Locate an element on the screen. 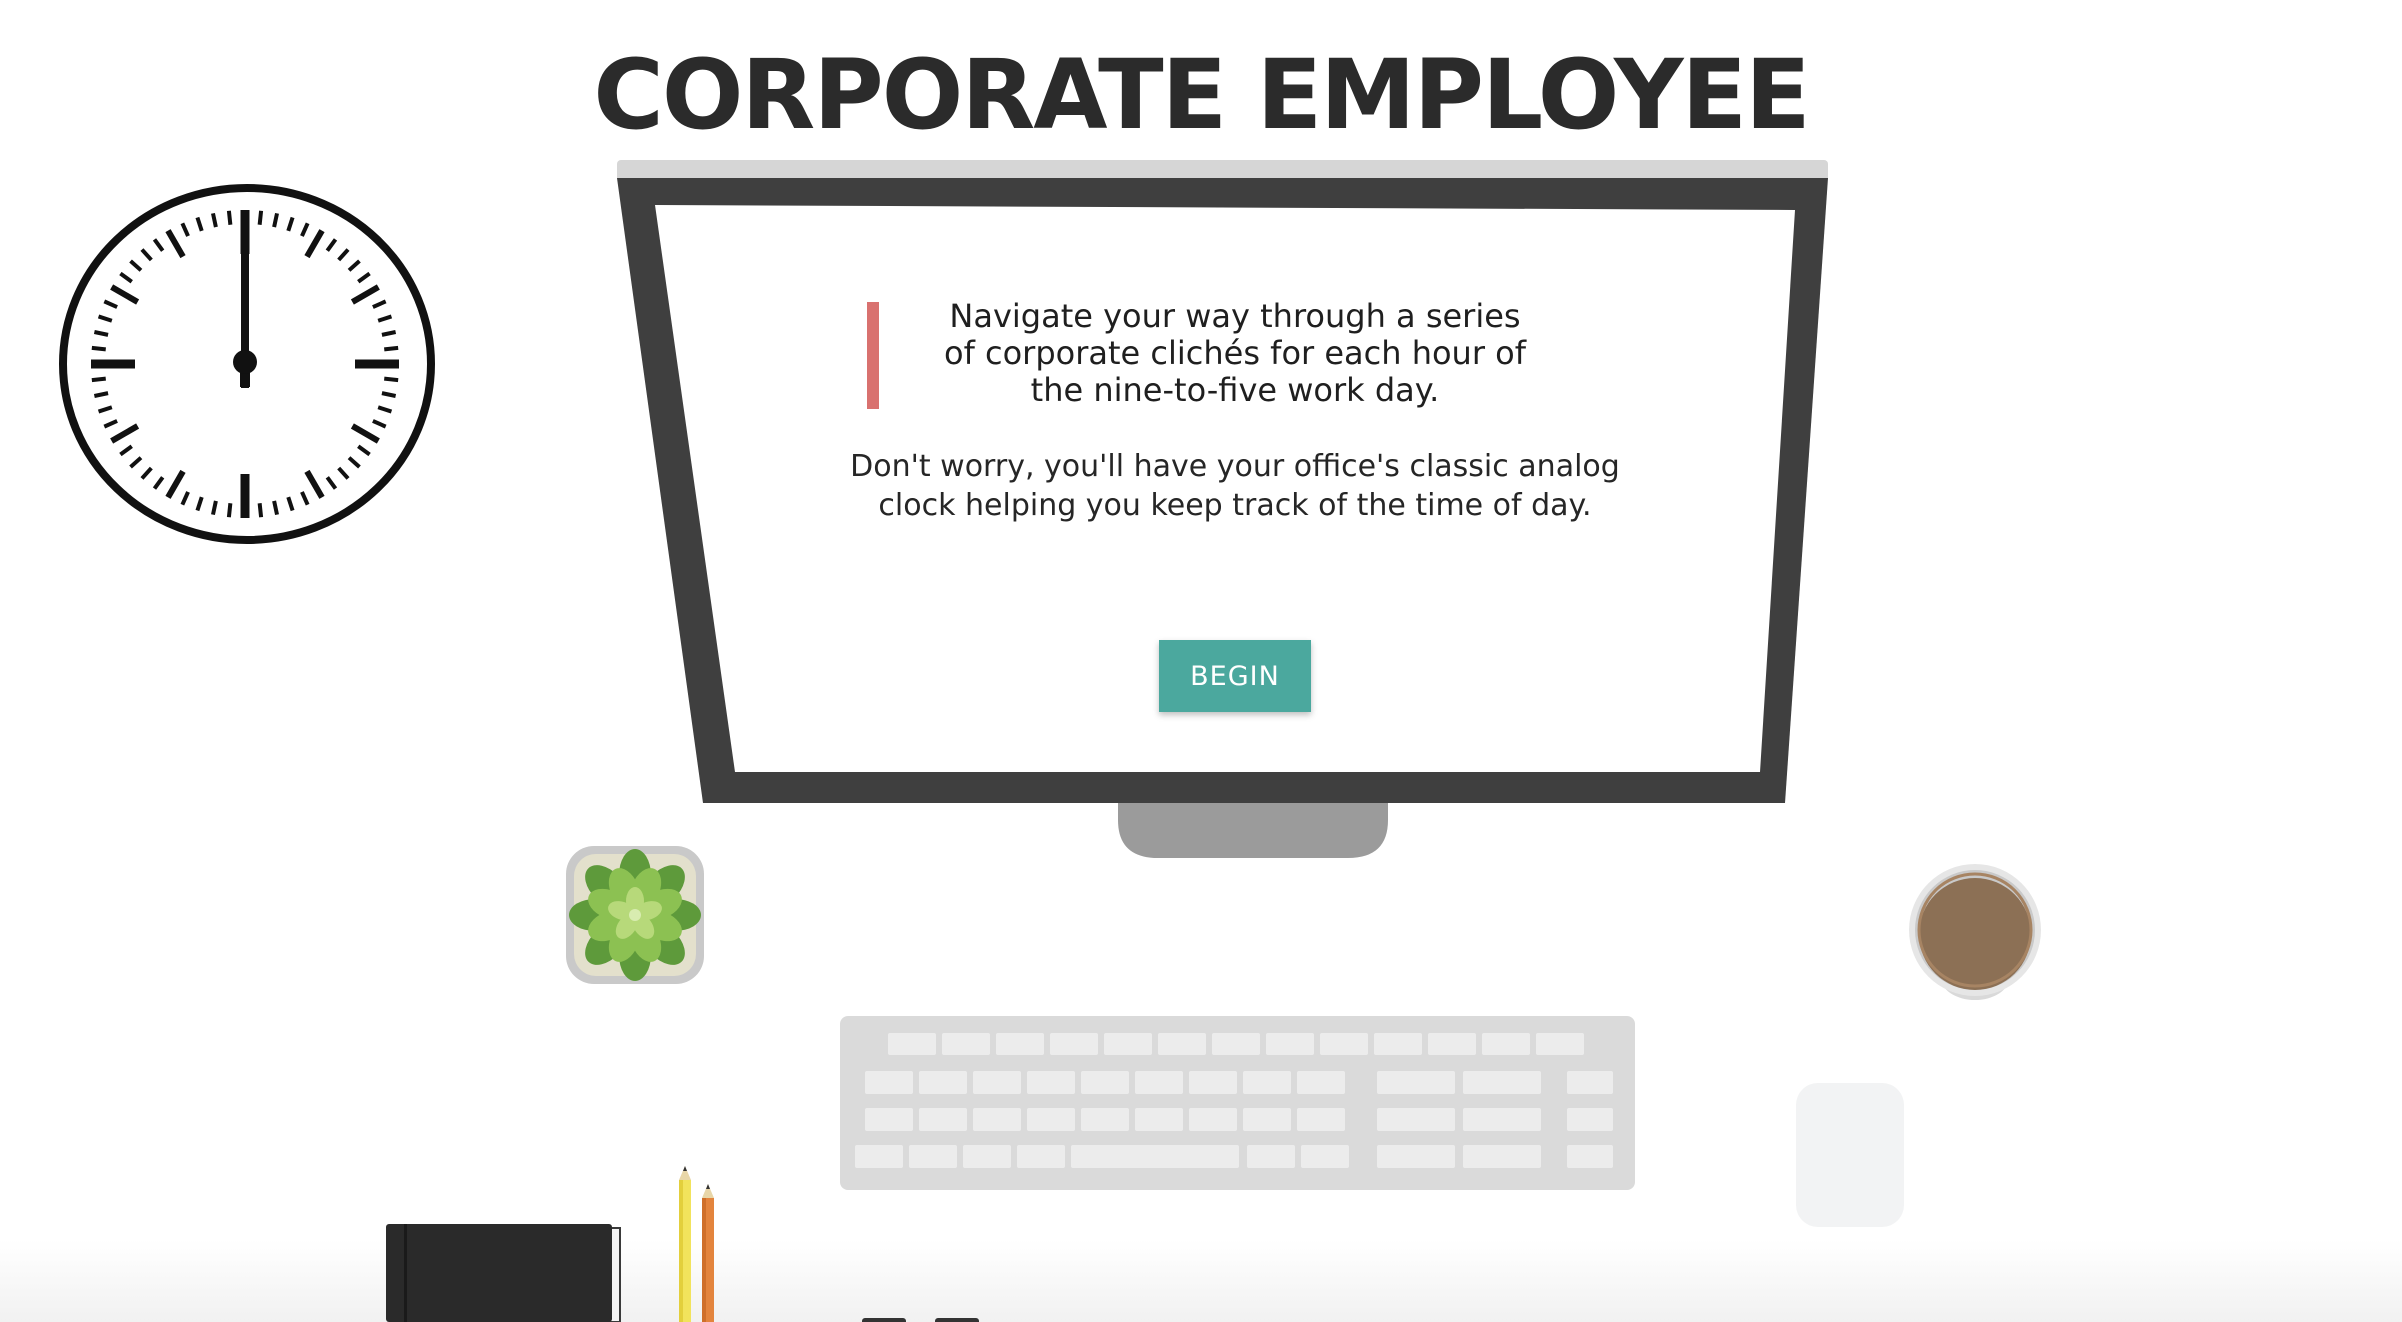  phone-edge is located at coordinates (884, 1320).